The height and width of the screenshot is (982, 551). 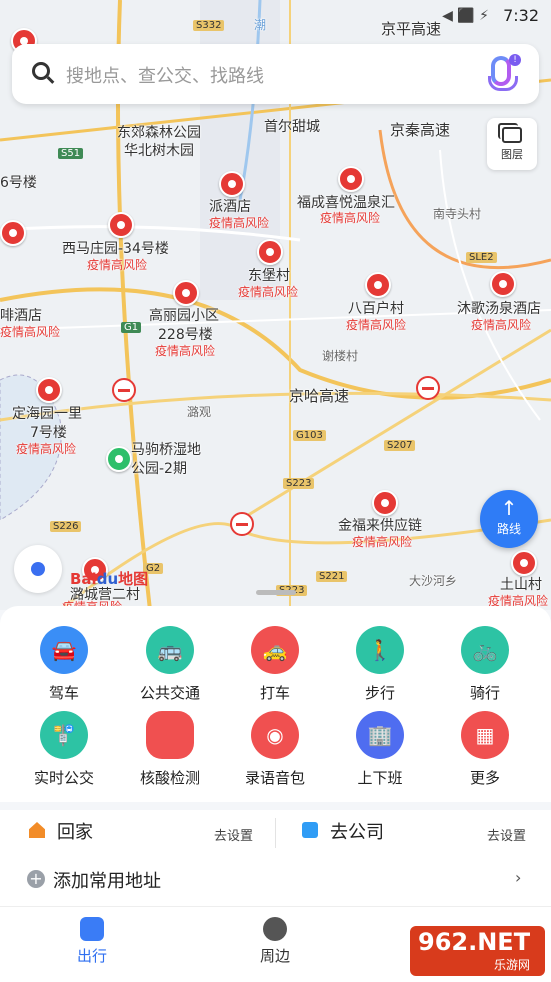 I want to click on road-shield: S223, so click(x=299, y=483).